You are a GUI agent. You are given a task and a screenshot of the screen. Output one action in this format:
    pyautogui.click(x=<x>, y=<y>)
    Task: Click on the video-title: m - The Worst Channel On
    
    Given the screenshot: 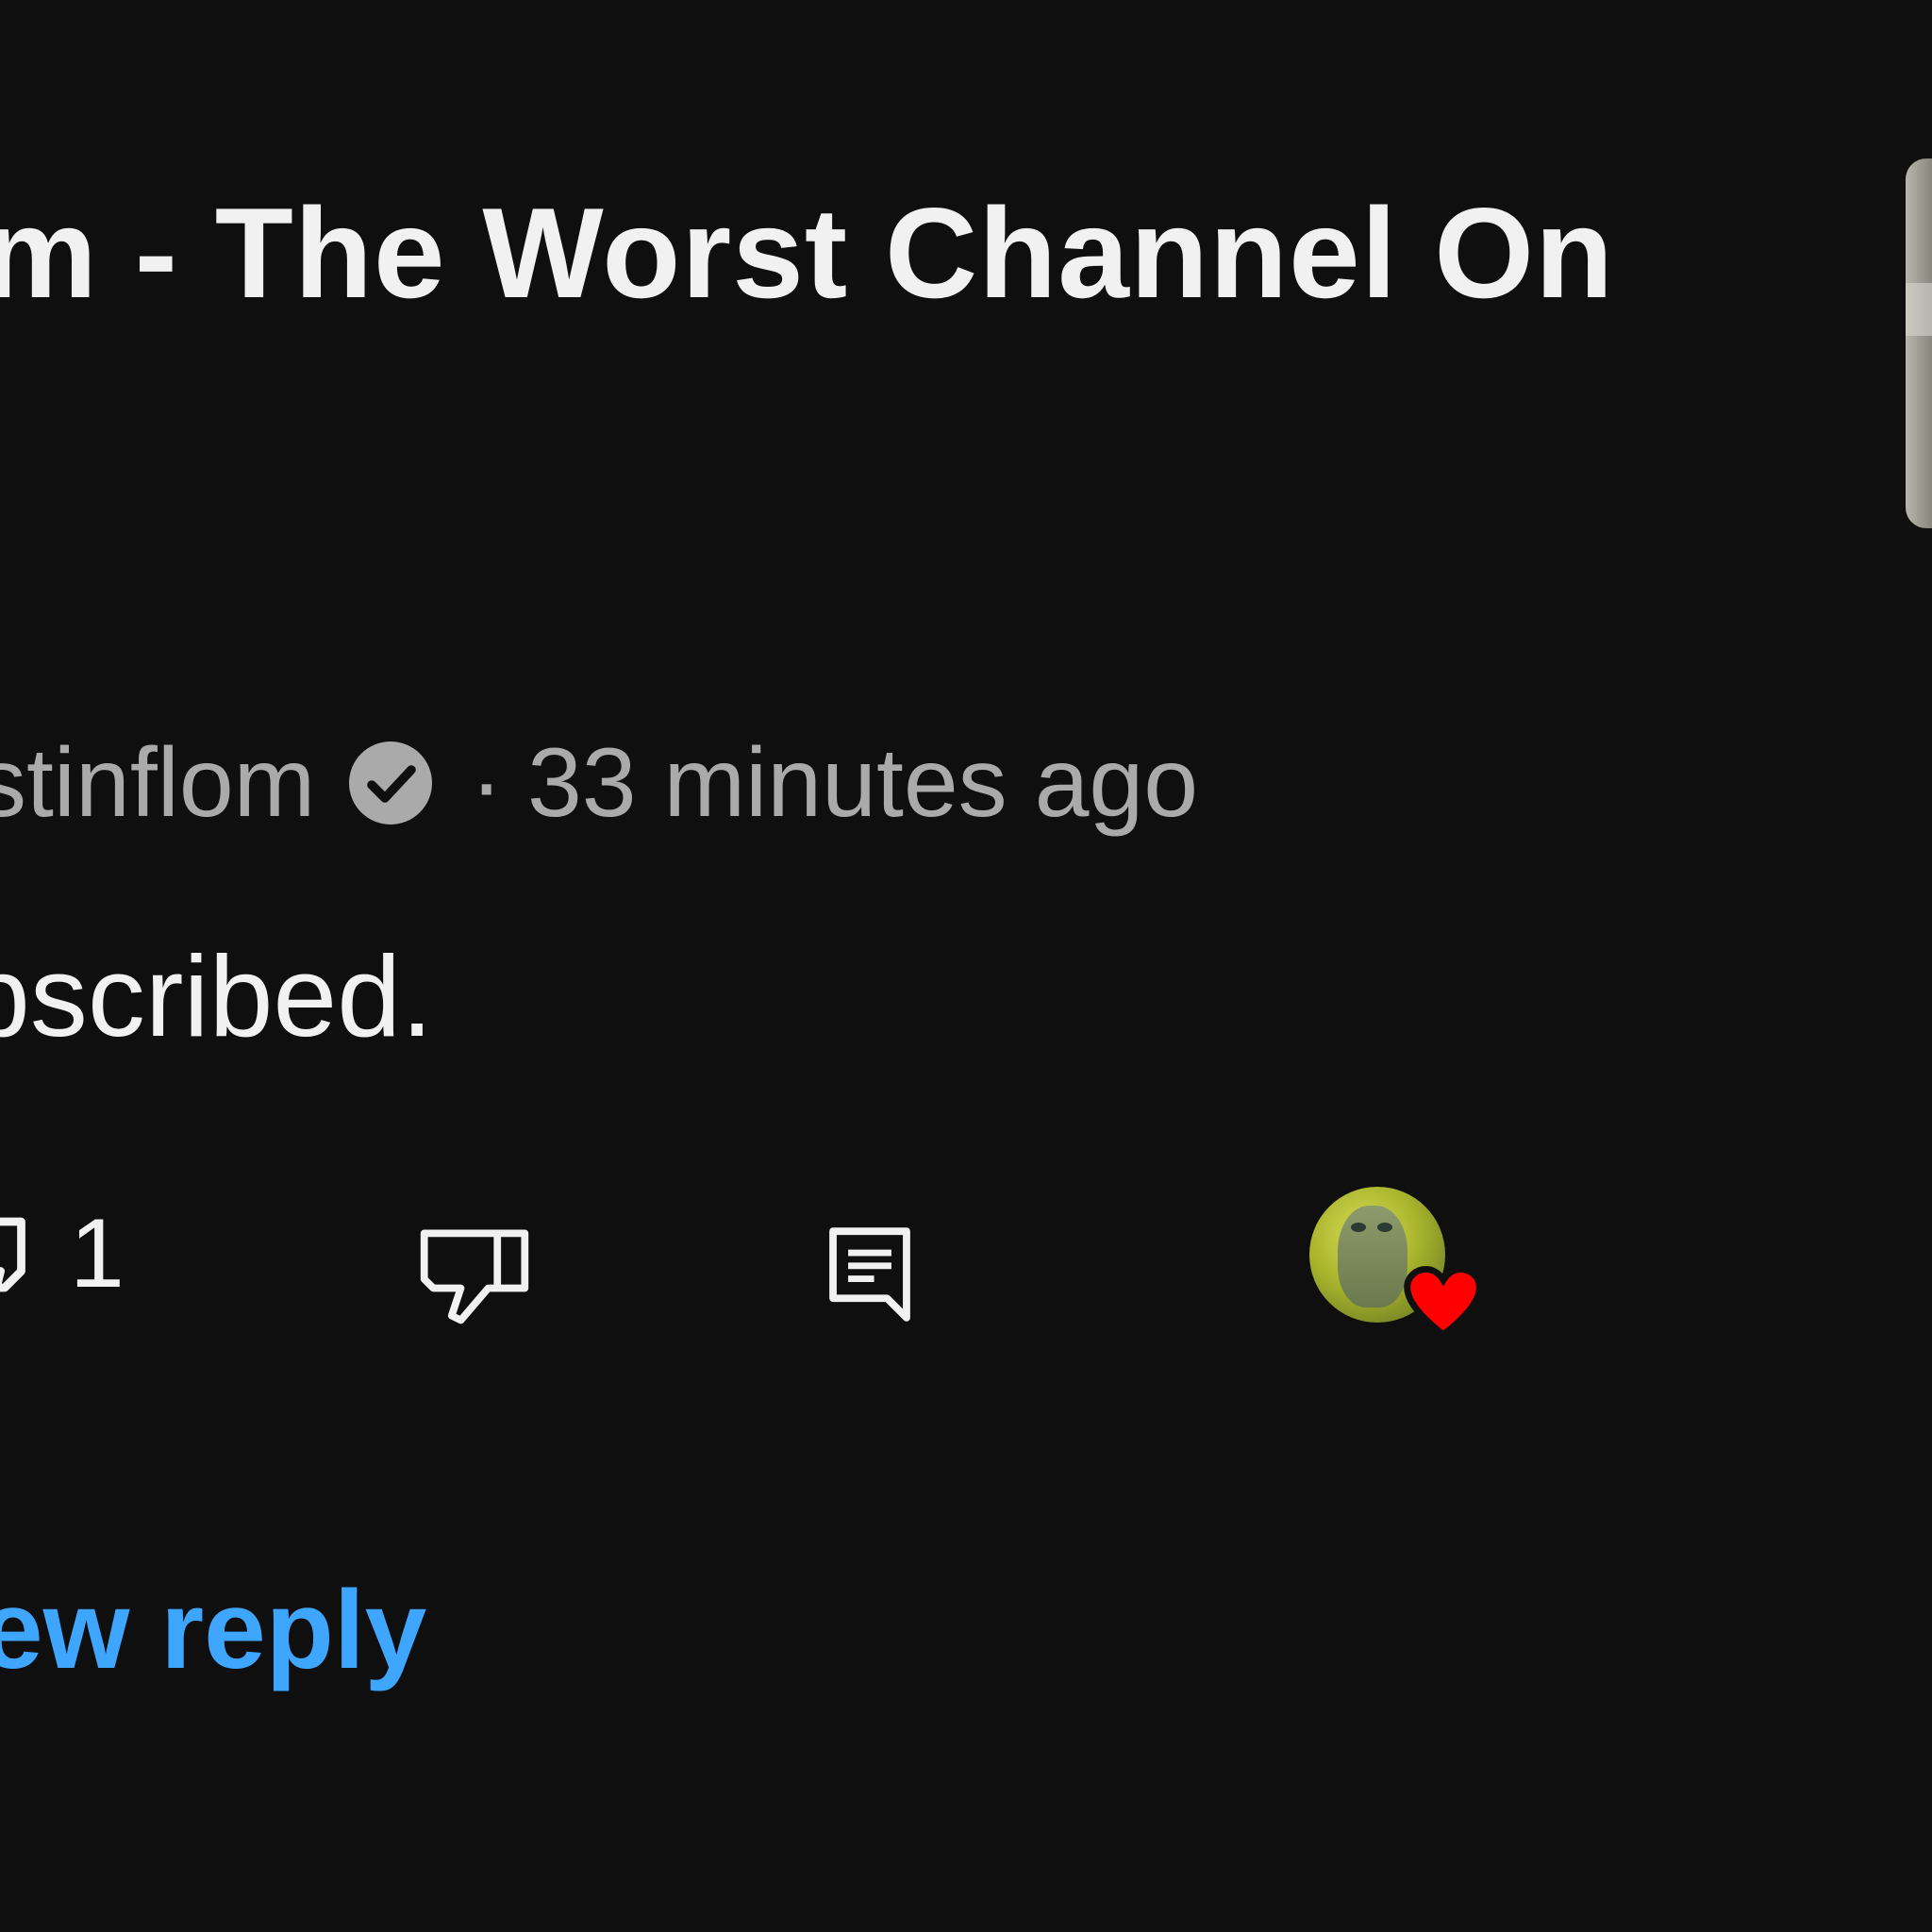 What is the action you would take?
    pyautogui.click(x=807, y=252)
    